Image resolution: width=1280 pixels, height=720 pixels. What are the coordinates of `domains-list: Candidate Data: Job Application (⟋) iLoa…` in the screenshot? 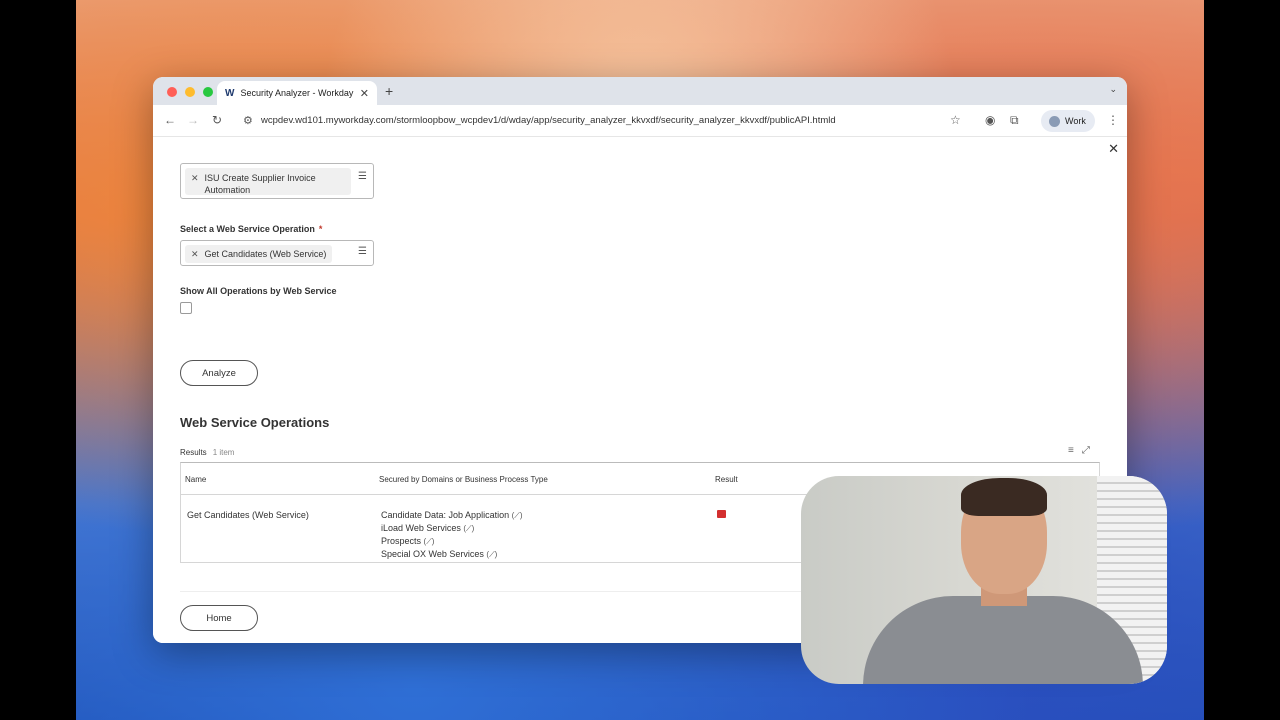 It's located at (452, 535).